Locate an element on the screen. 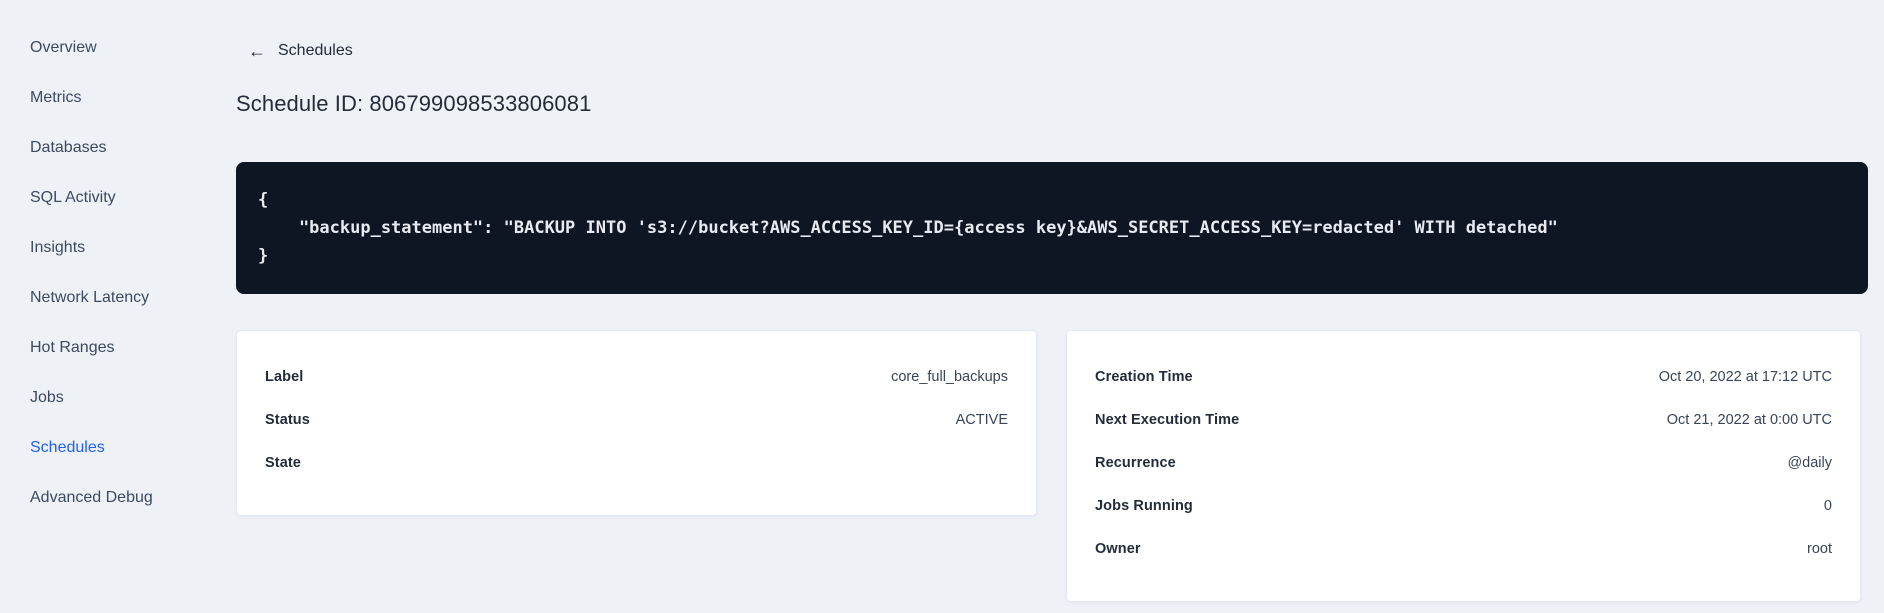 This screenshot has height=613, width=1884. owner-row-value: root is located at coordinates (1819, 548).